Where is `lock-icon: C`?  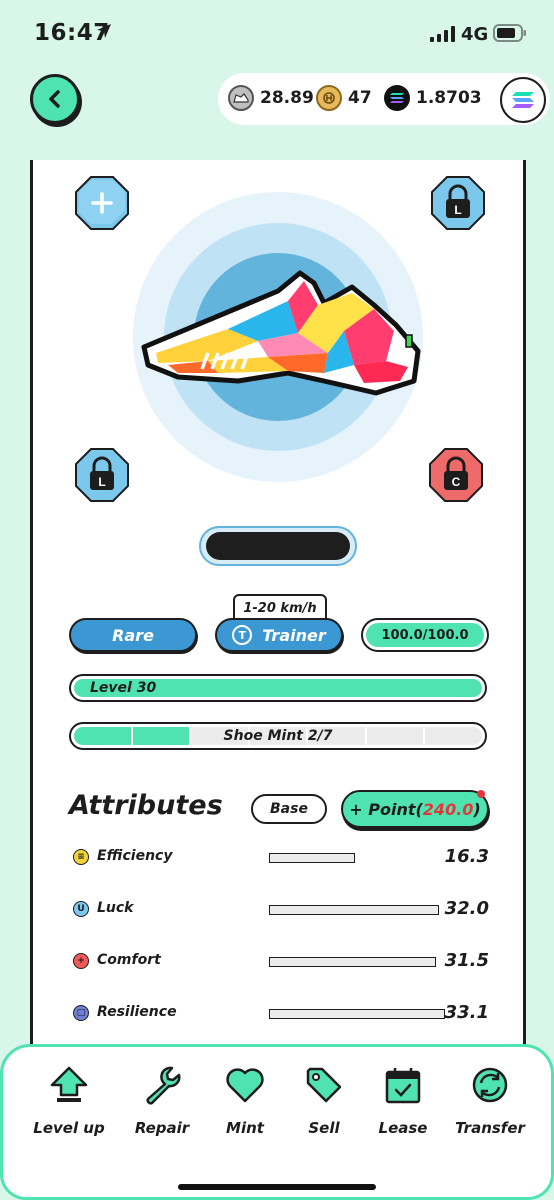
lock-icon: C is located at coordinates (456, 475).